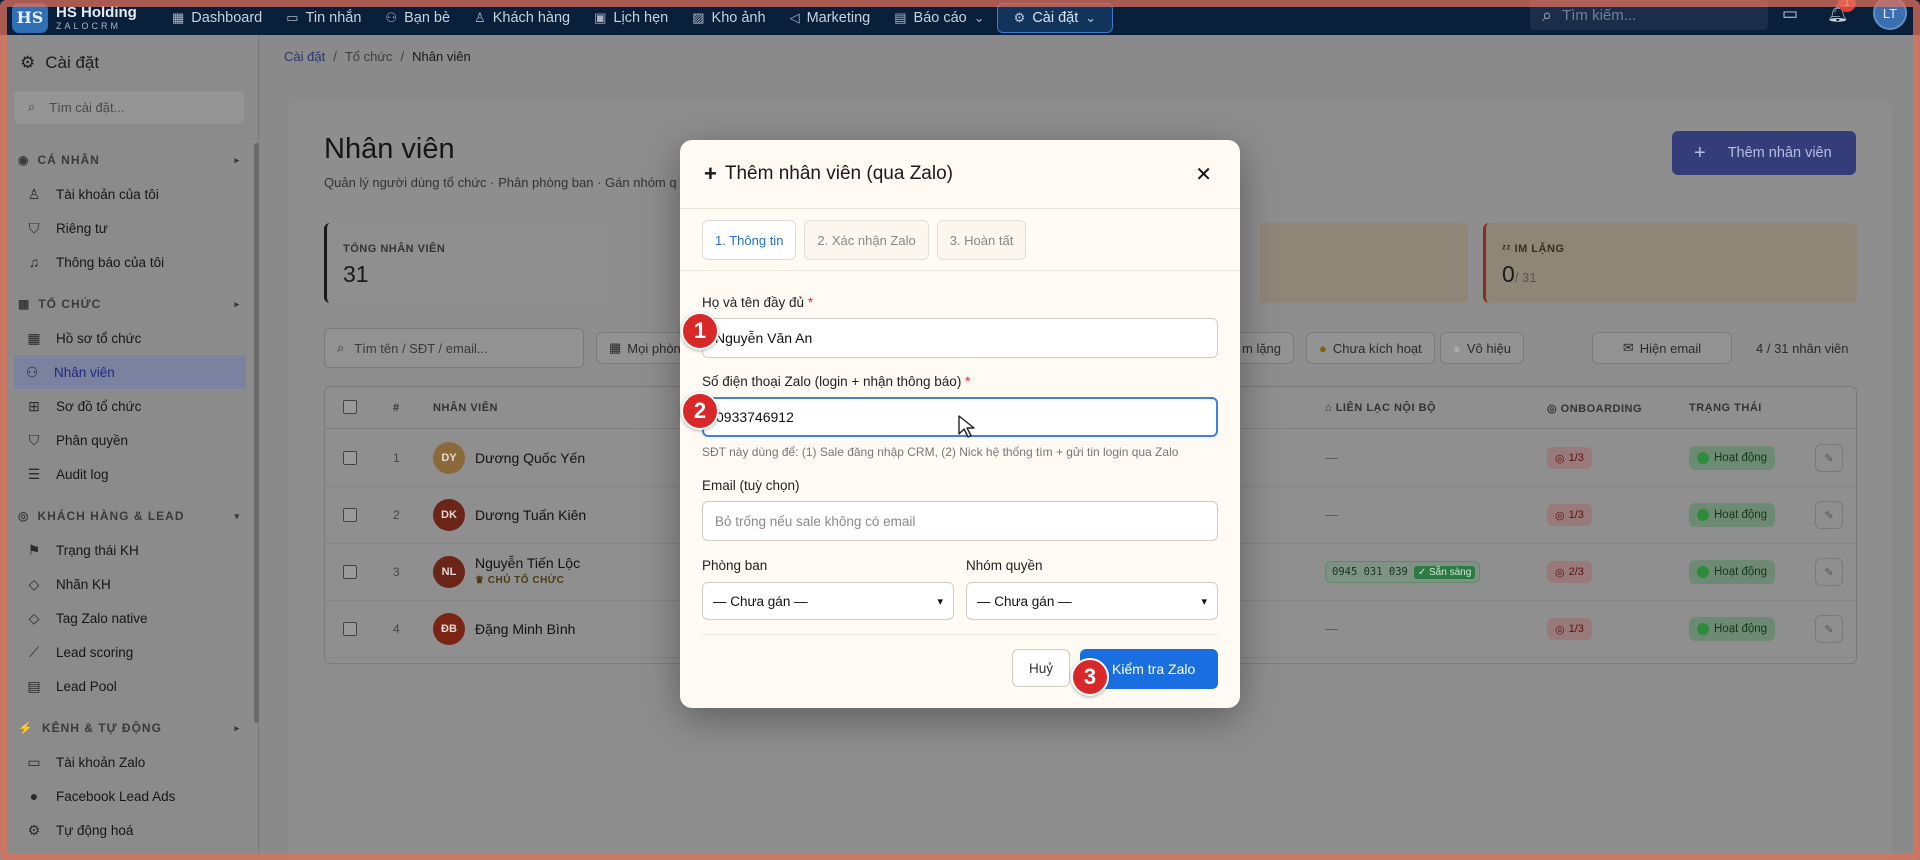  What do you see at coordinates (237, 727) in the screenshot?
I see `chevron-icon: ▸` at bounding box center [237, 727].